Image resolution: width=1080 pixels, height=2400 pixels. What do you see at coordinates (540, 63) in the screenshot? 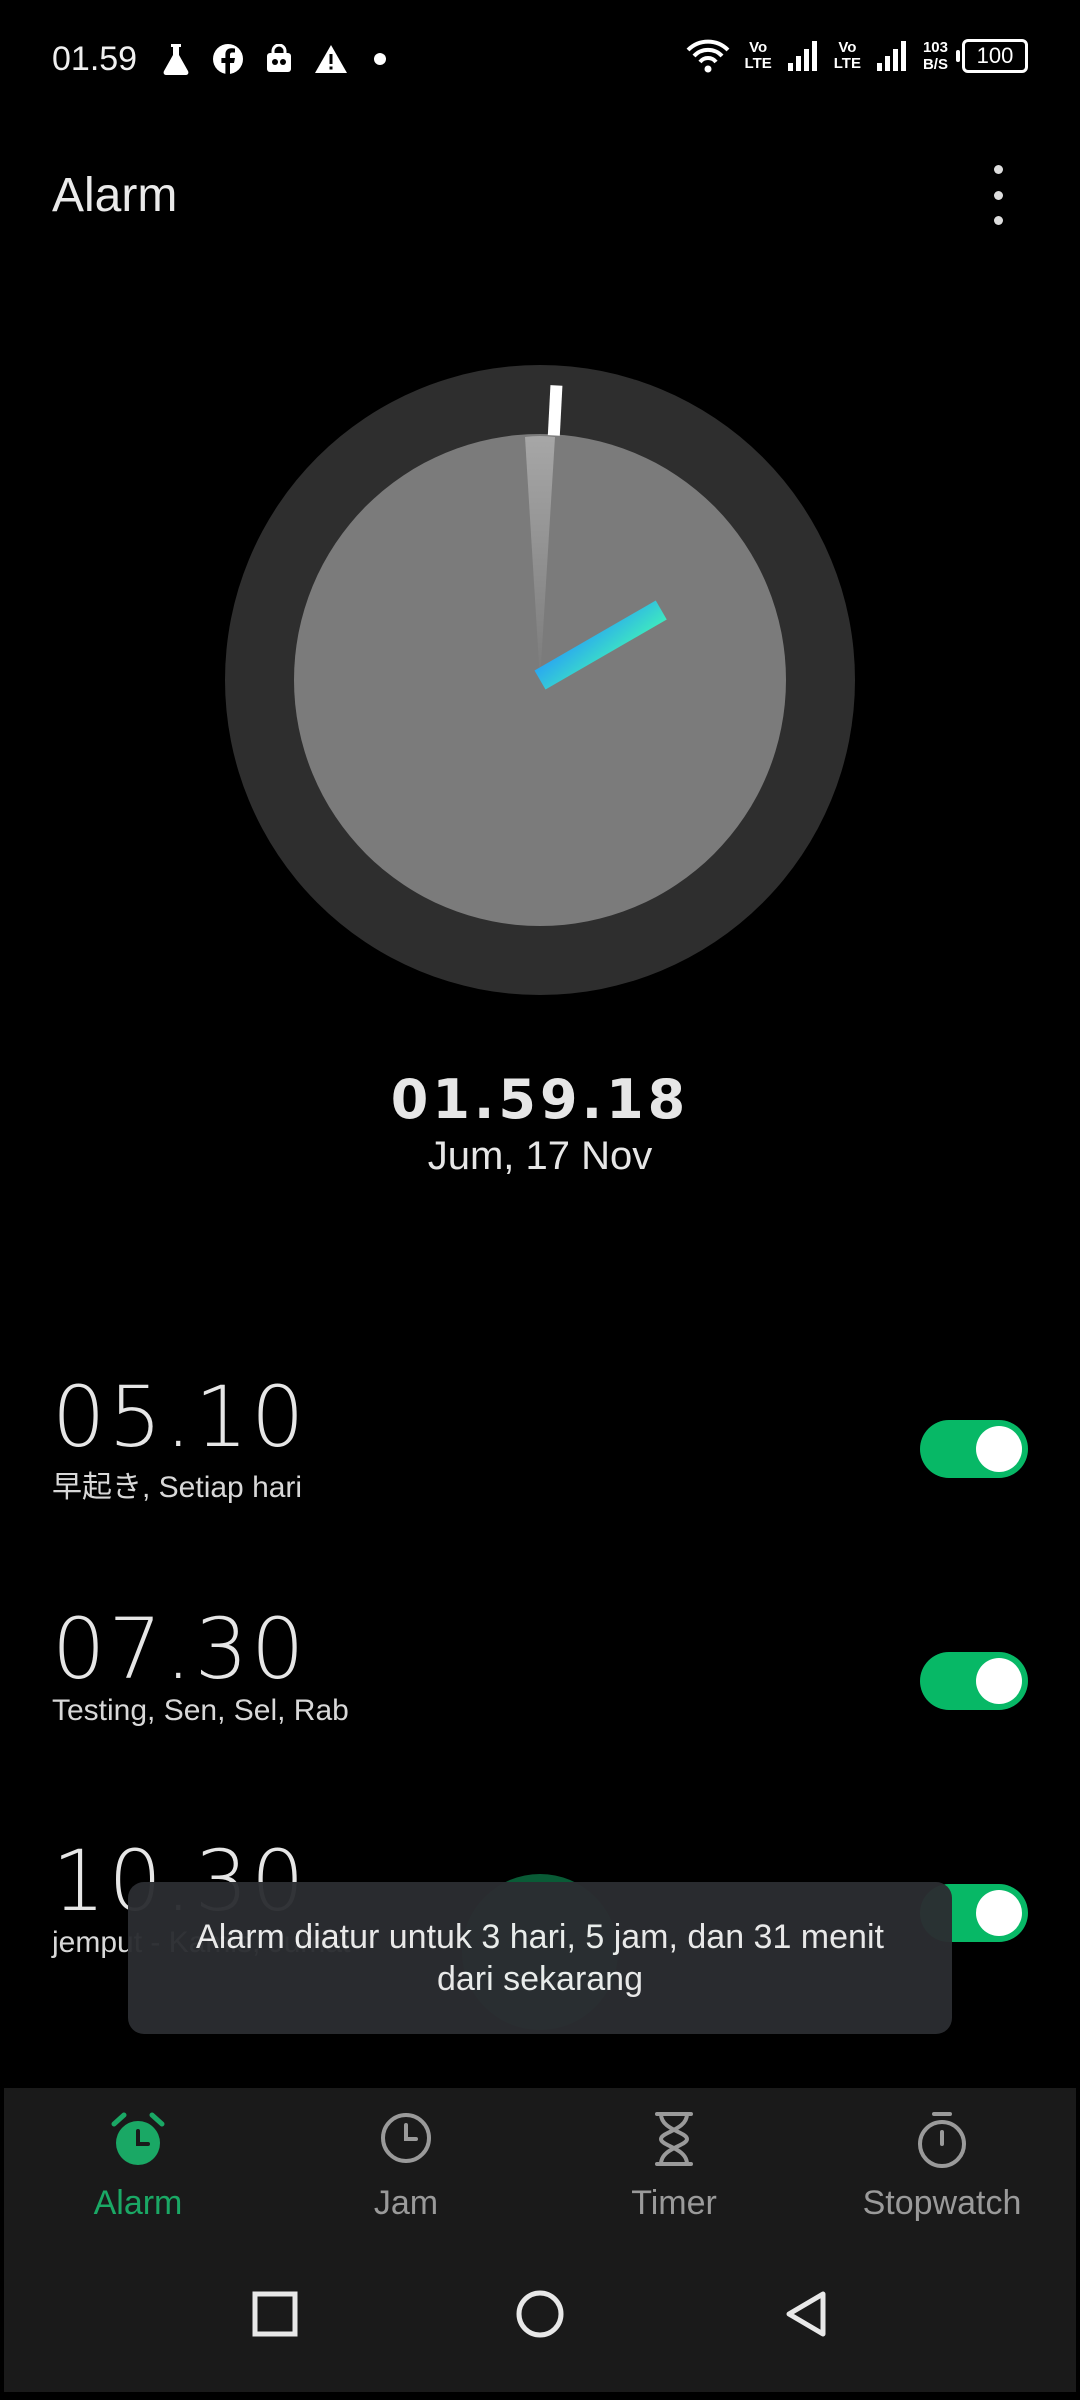
I see `status-bar: 01.59 Vo LTE Vo LTE 103 B/S 100` at bounding box center [540, 63].